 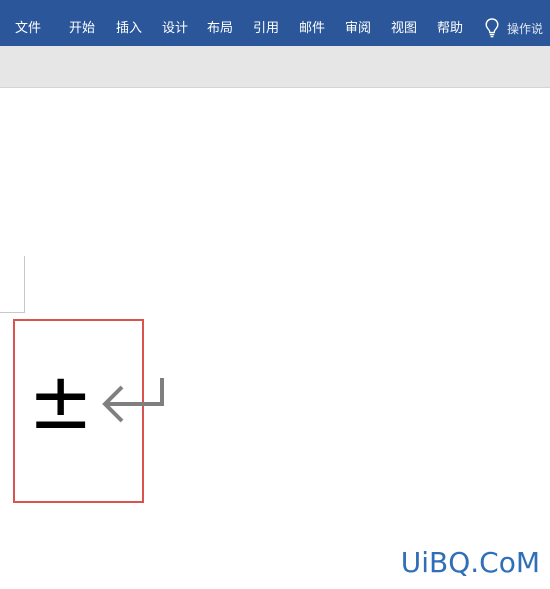 What do you see at coordinates (358, 23) in the screenshot?
I see `tab-review: 审阅` at bounding box center [358, 23].